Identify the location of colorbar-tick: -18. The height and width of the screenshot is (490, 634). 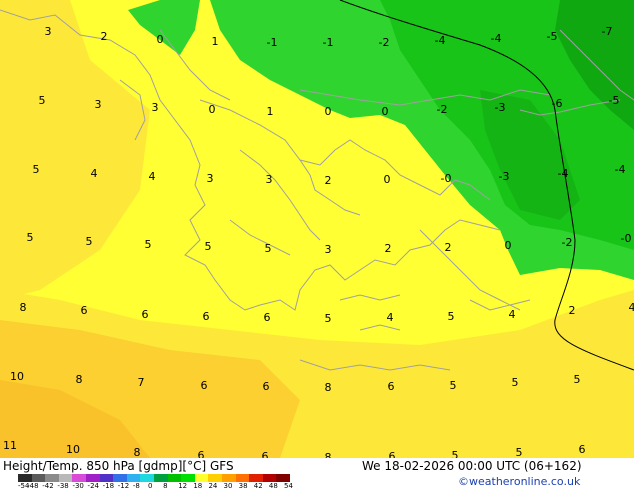
(108, 486).